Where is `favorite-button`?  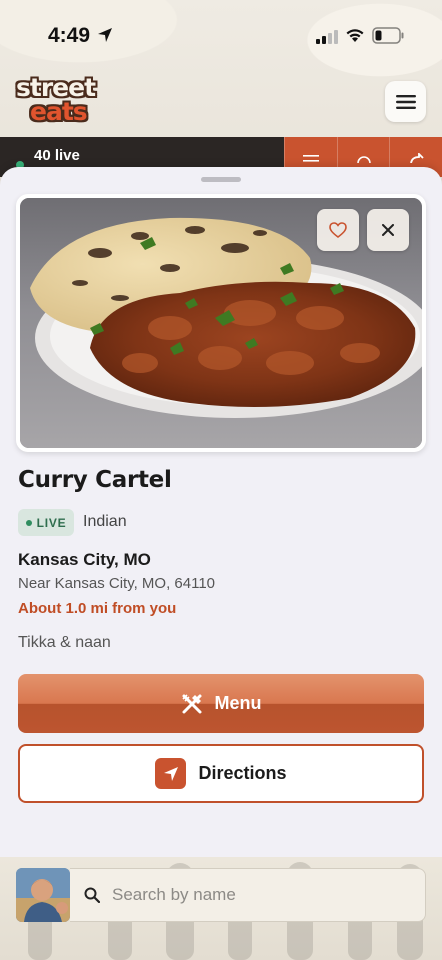 favorite-button is located at coordinates (338, 230).